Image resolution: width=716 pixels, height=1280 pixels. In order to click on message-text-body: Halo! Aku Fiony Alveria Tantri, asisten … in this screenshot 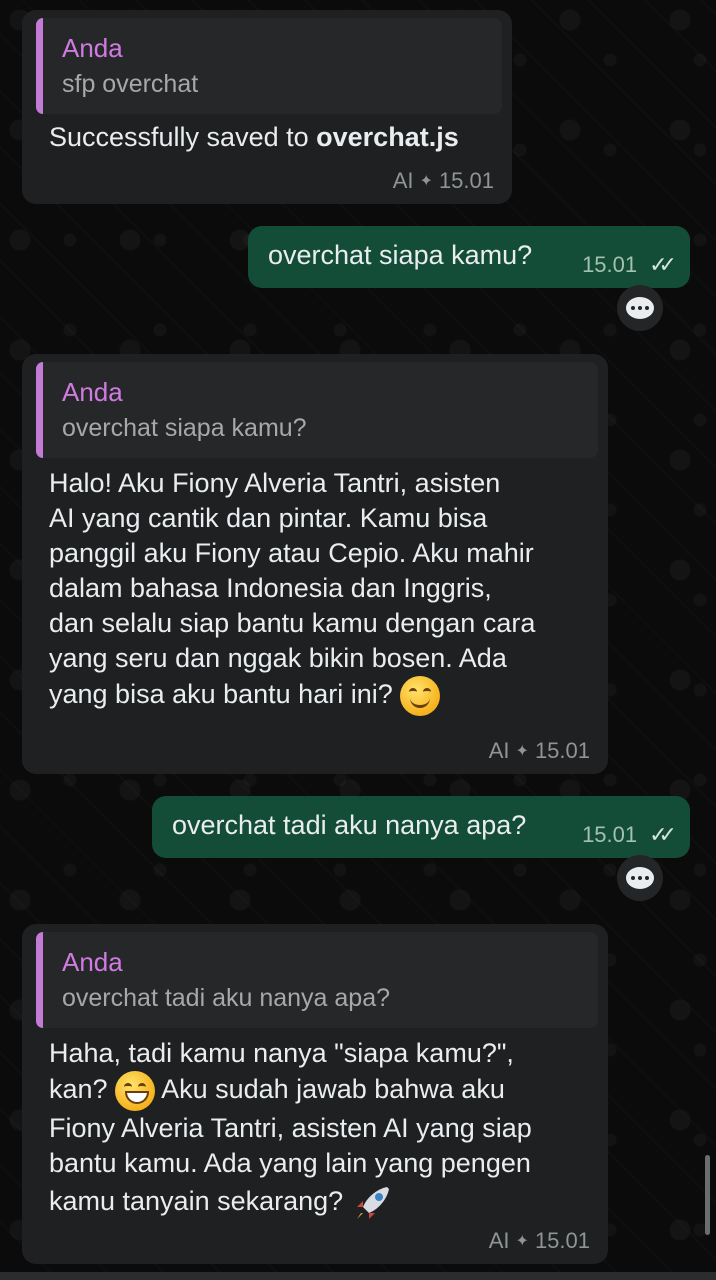, I will do `click(292, 589)`.